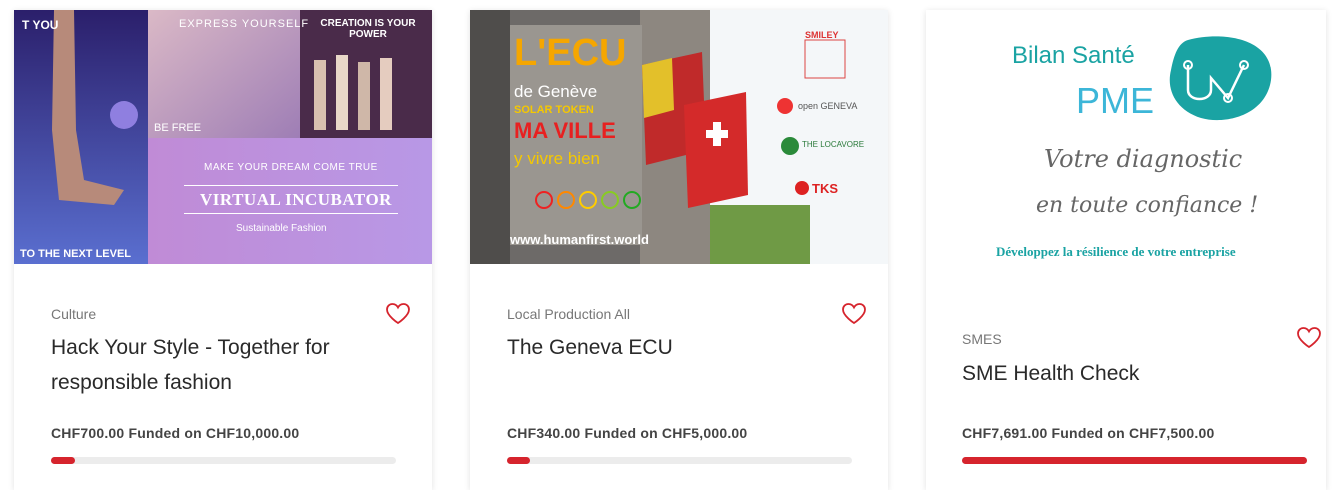 Image resolution: width=1332 pixels, height=490 pixels. I want to click on image-text: de Genève, so click(556, 91).